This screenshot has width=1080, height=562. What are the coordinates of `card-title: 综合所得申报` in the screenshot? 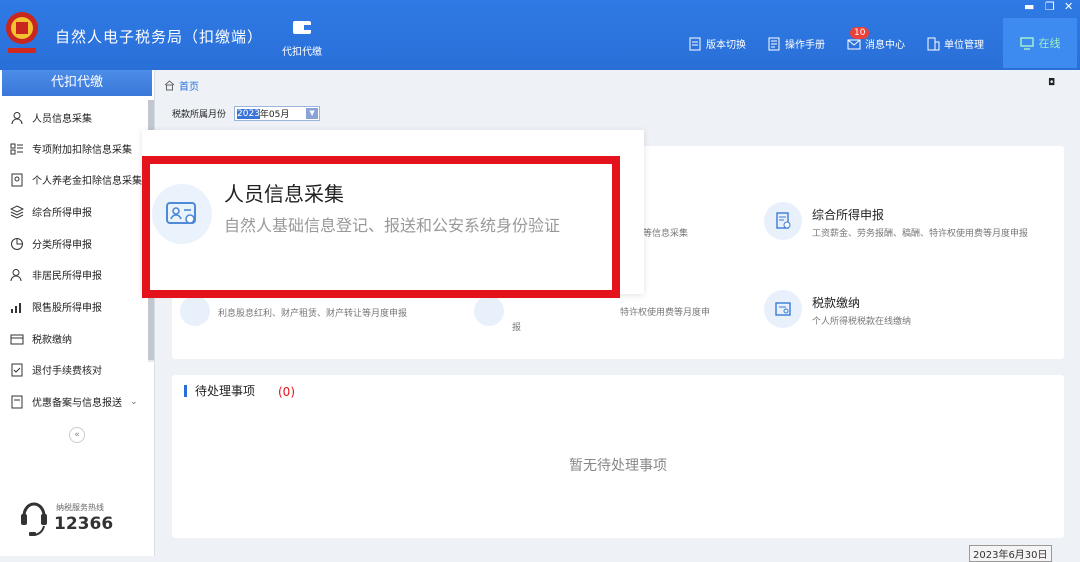 It's located at (848, 215).